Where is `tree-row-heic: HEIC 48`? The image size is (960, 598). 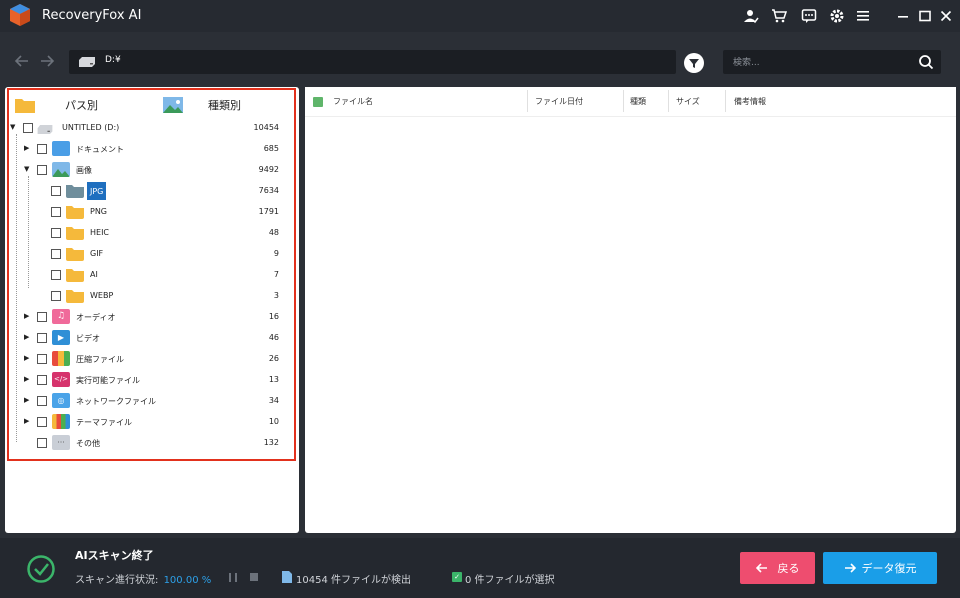
tree-row-heic: HEIC 48 is located at coordinates (145, 233).